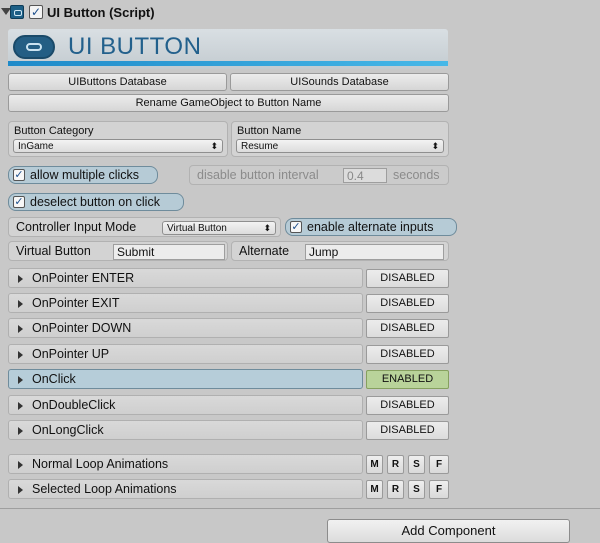  I want to click on virtual-button-input: Submit, so click(169, 252).